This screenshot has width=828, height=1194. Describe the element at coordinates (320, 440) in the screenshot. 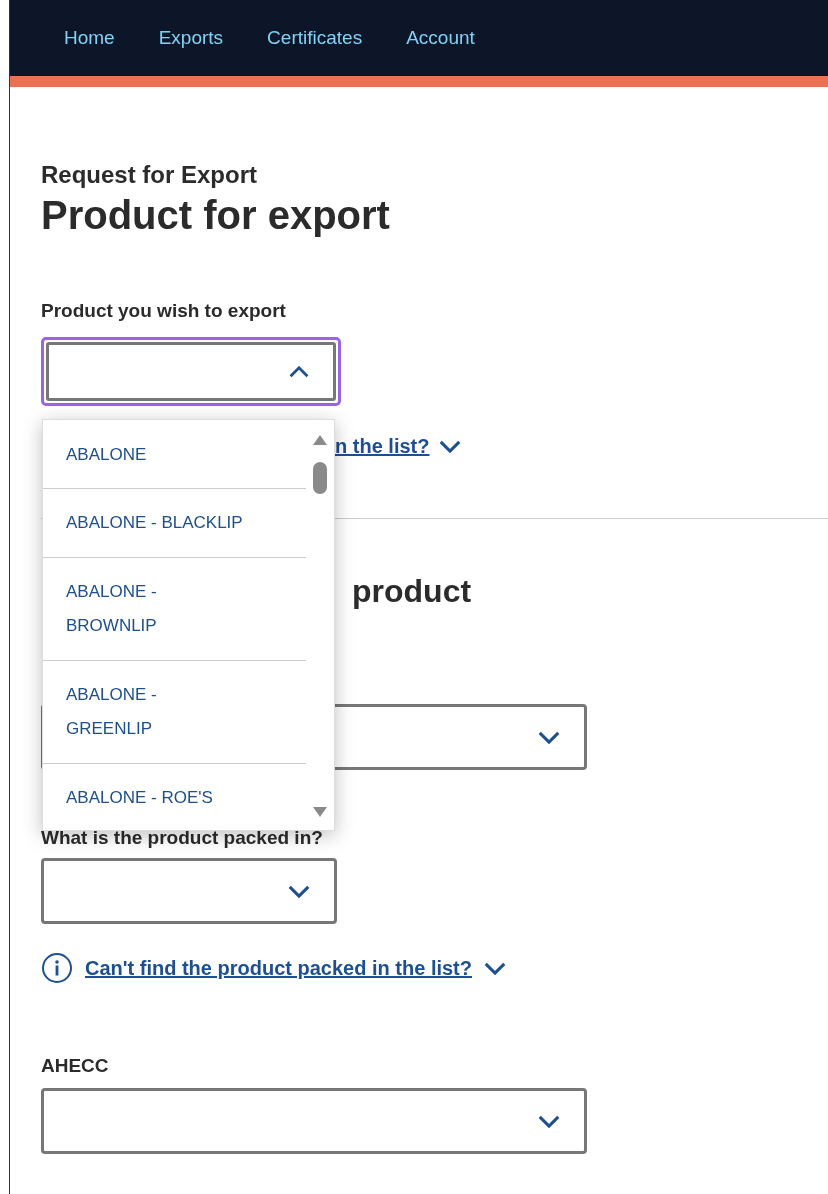

I see `scroll-up-icon` at that location.